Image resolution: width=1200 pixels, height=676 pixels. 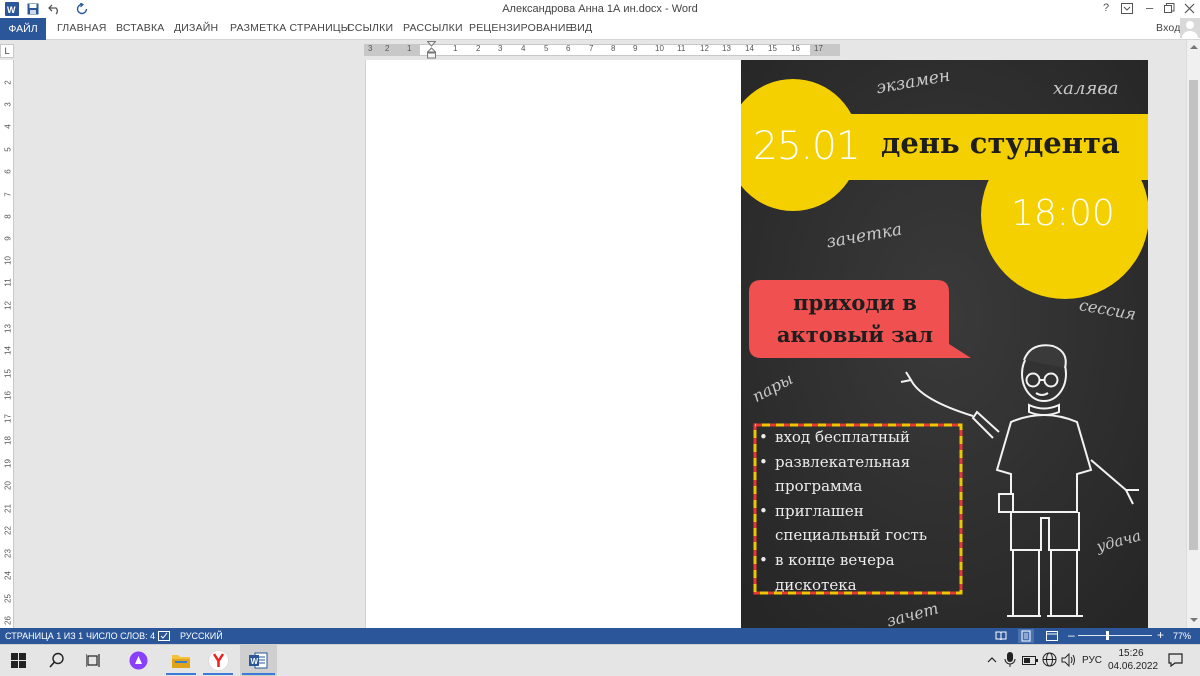 What do you see at coordinates (811, 510) in the screenshot?
I see `list-item: • приглашен` at bounding box center [811, 510].